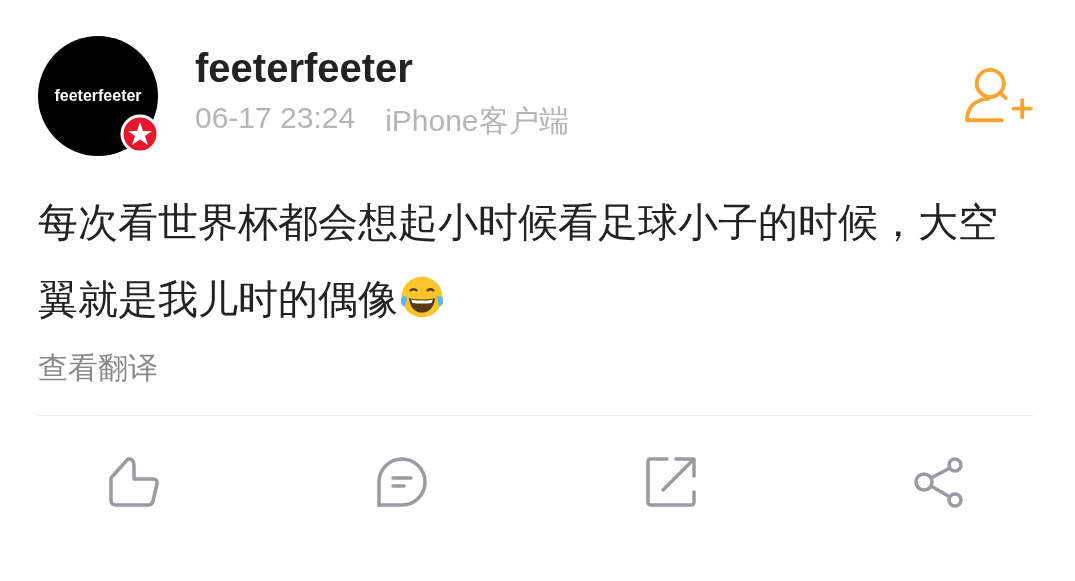  What do you see at coordinates (382, 68) in the screenshot?
I see `username: feeterfeeter` at bounding box center [382, 68].